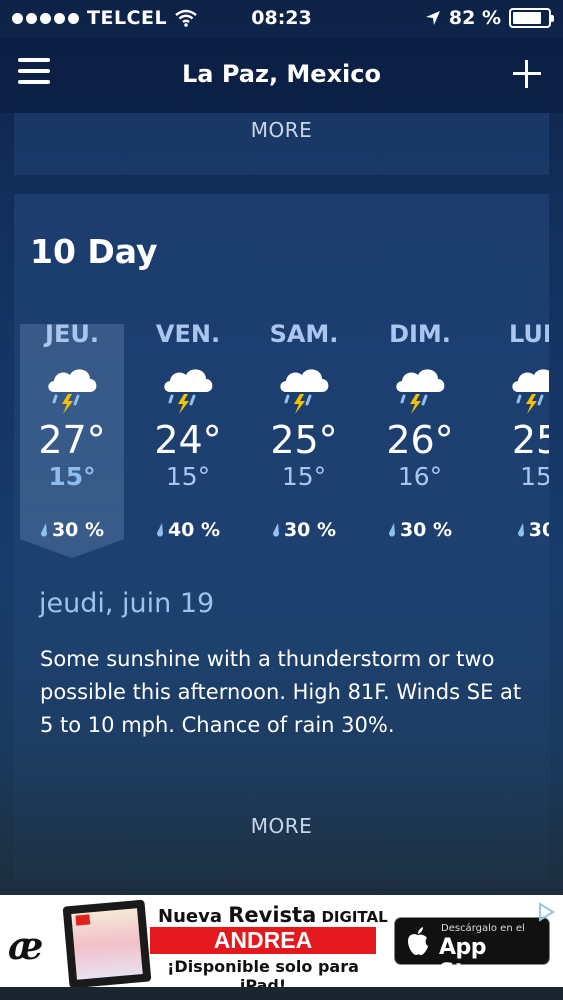  Describe the element at coordinates (72, 440) in the screenshot. I see `high-temp: 27°` at that location.